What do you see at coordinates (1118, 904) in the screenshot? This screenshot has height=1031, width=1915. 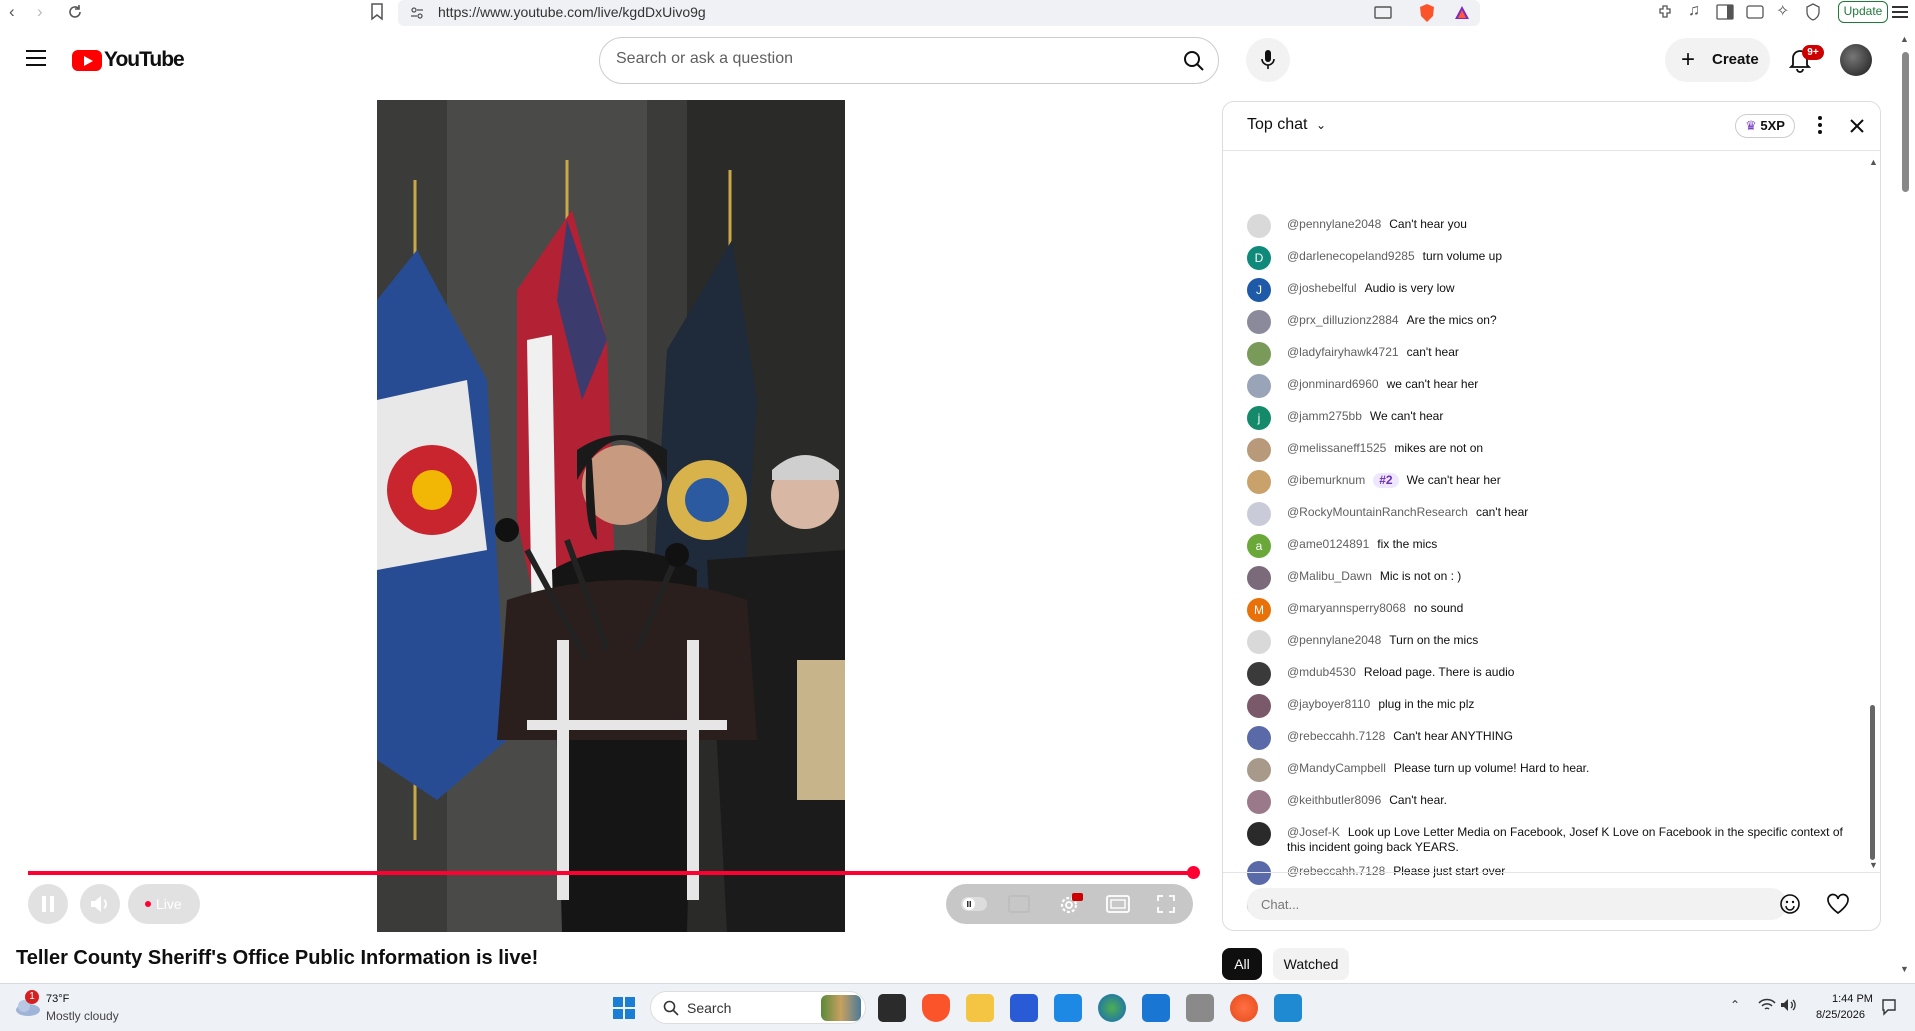 I see `theater-mode-icon` at bounding box center [1118, 904].